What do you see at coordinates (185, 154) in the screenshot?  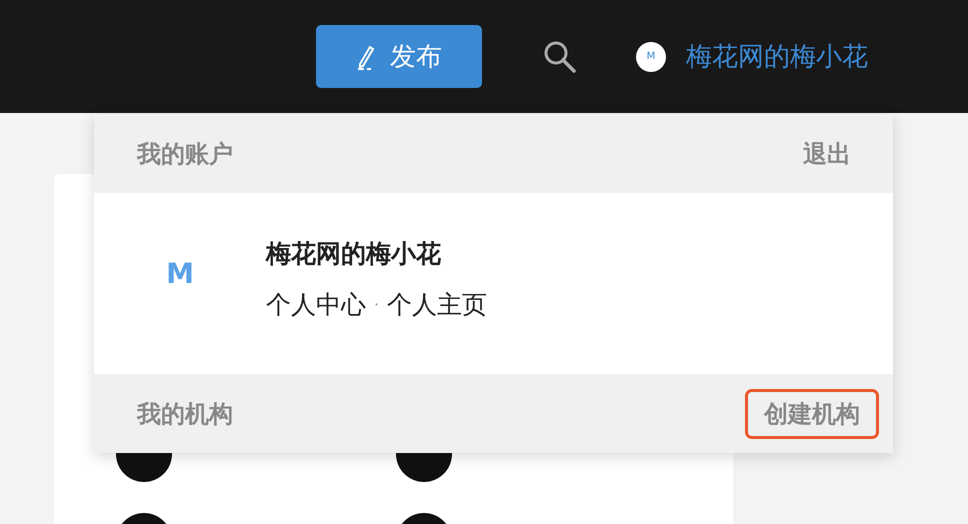 I see `section-title: 我的账户` at bounding box center [185, 154].